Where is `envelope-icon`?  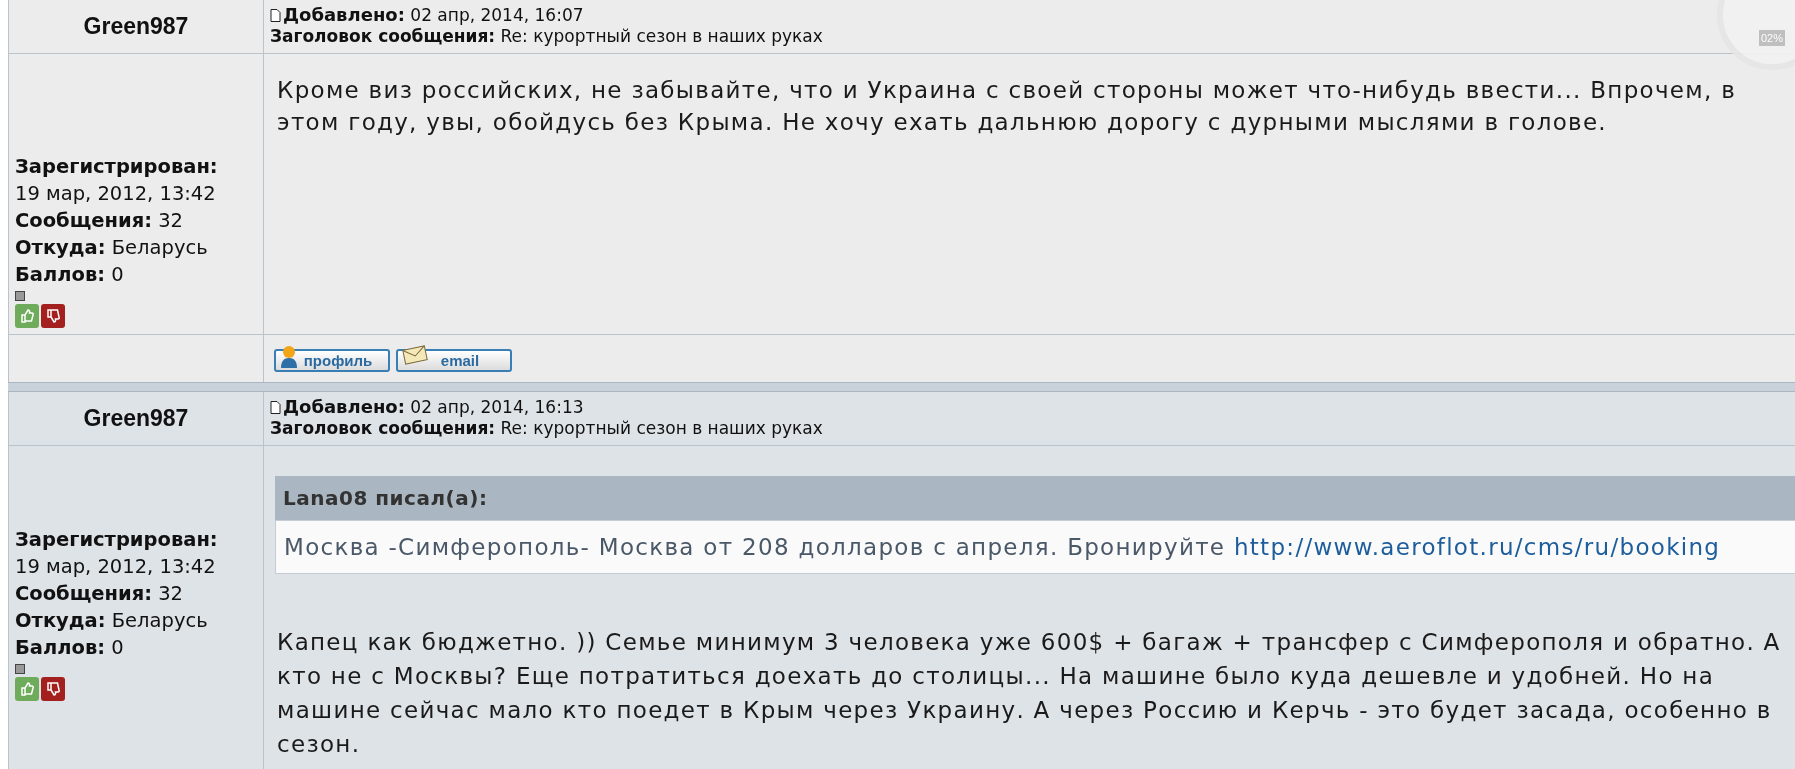
envelope-icon is located at coordinates (415, 355).